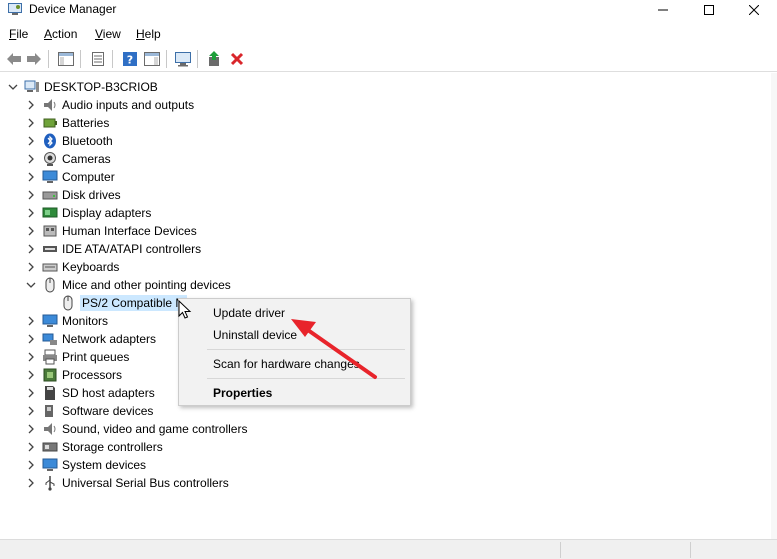  I want to click on tree-item-keyboards: Keyboards, so click(72, 267).